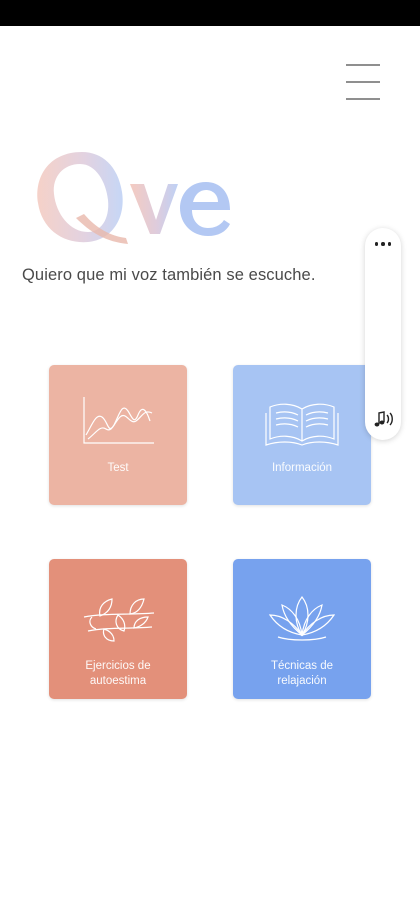 Image resolution: width=420 pixels, height=900 pixels. Describe the element at coordinates (383, 244) in the screenshot. I see `more-horizontal-icon` at that location.